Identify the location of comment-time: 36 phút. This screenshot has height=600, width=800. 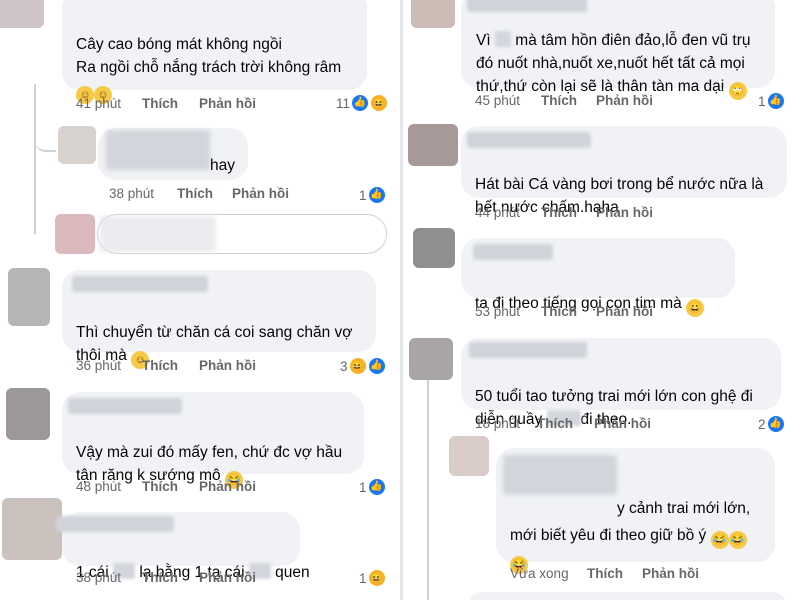
(109, 365).